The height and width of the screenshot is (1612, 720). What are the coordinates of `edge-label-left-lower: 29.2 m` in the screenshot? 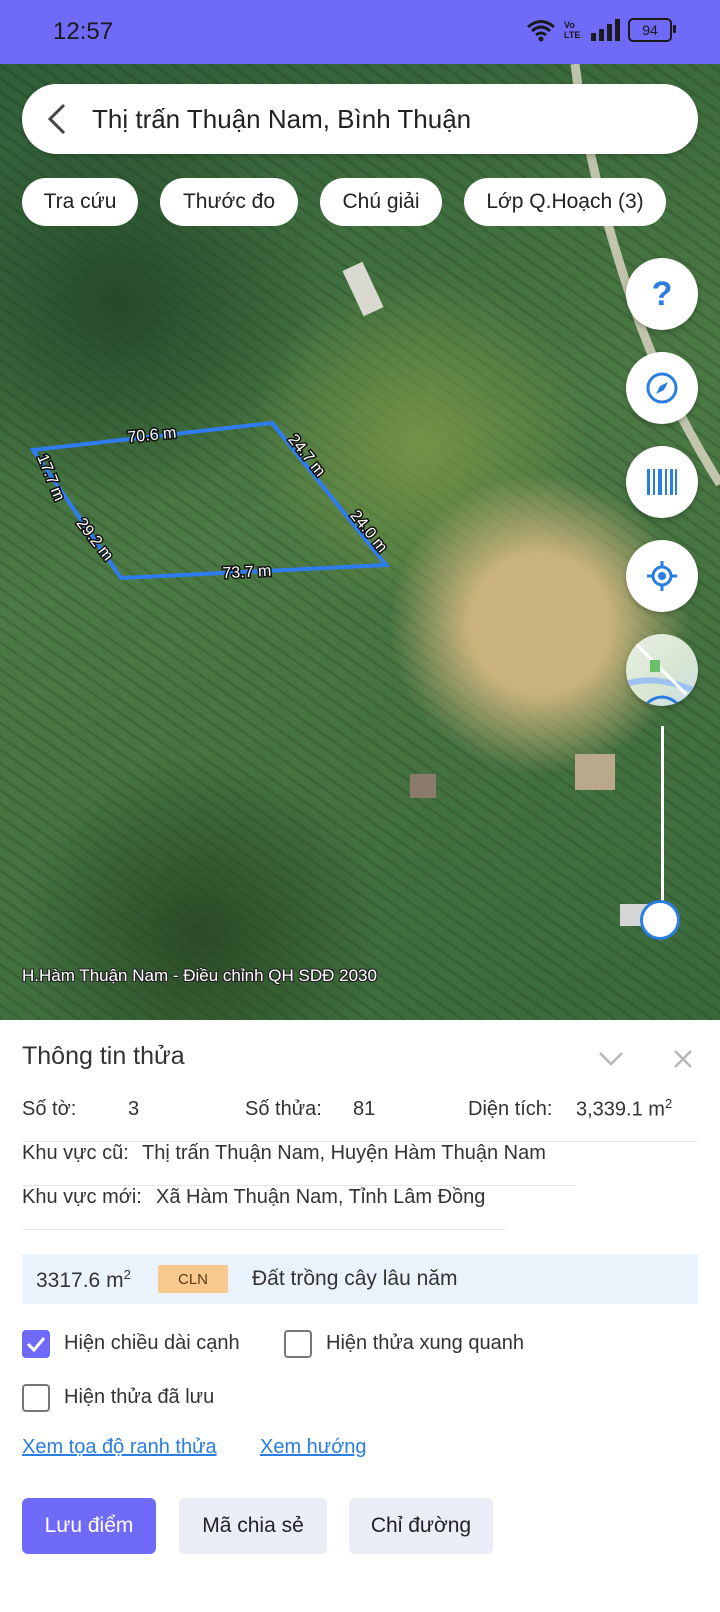 It's located at (95, 539).